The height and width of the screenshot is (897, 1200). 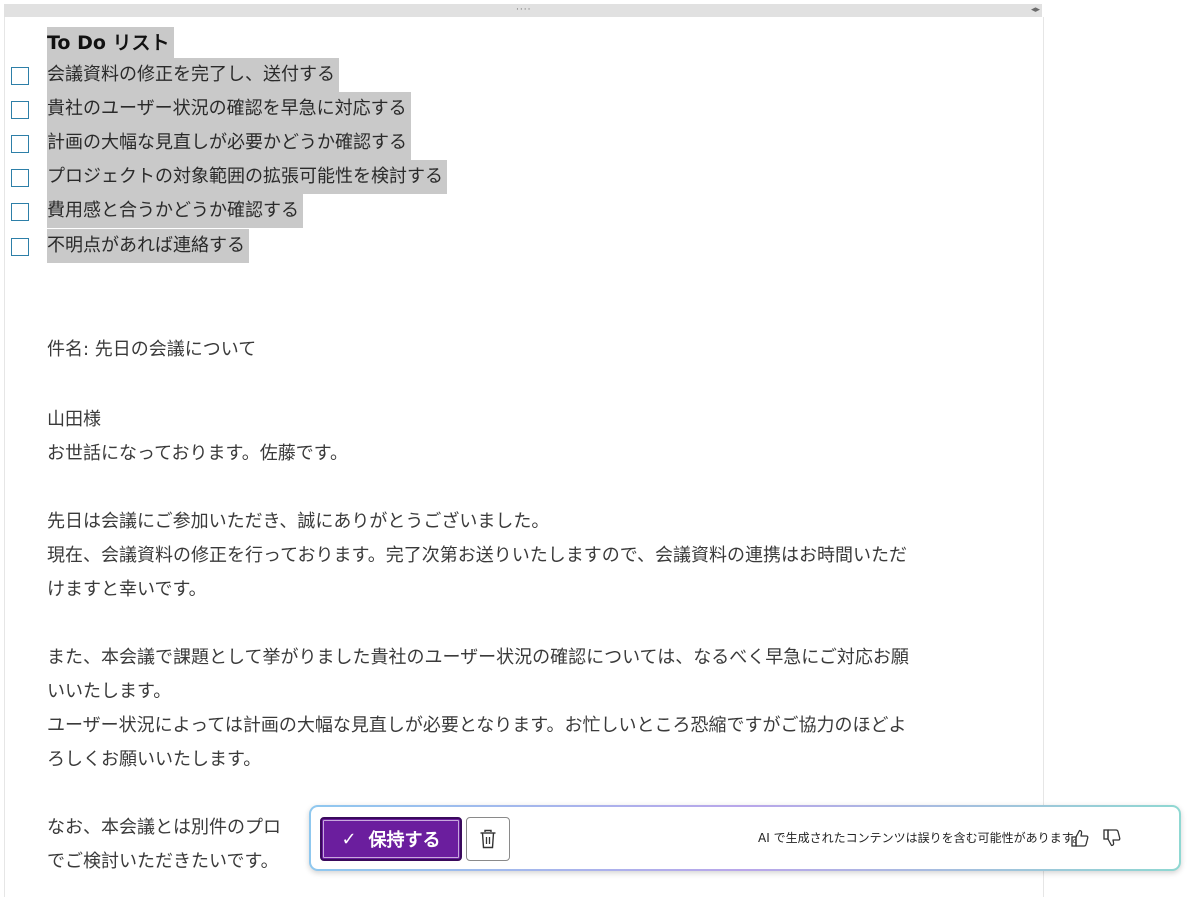 I want to click on todo-item-text: 費用感と合うかどうか確認する, so click(x=175, y=211).